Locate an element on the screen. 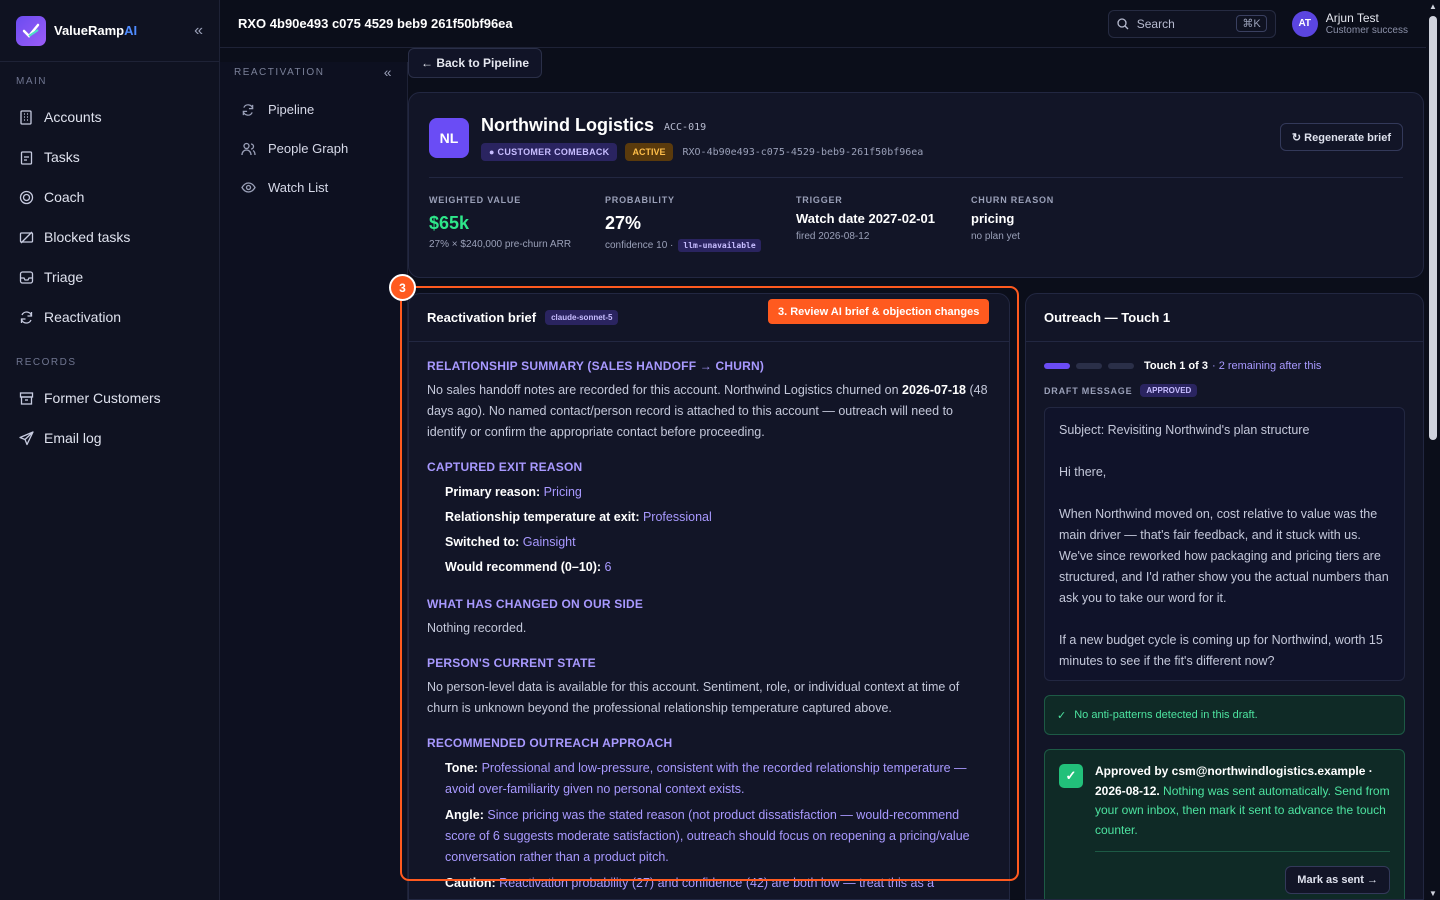 The image size is (1440, 900). sidebar-item-tasks: Tasks is located at coordinates (109, 157).